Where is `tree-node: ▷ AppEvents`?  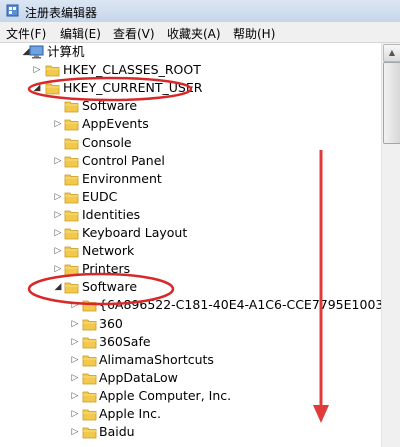 tree-node: ▷ AppEvents is located at coordinates (190, 124).